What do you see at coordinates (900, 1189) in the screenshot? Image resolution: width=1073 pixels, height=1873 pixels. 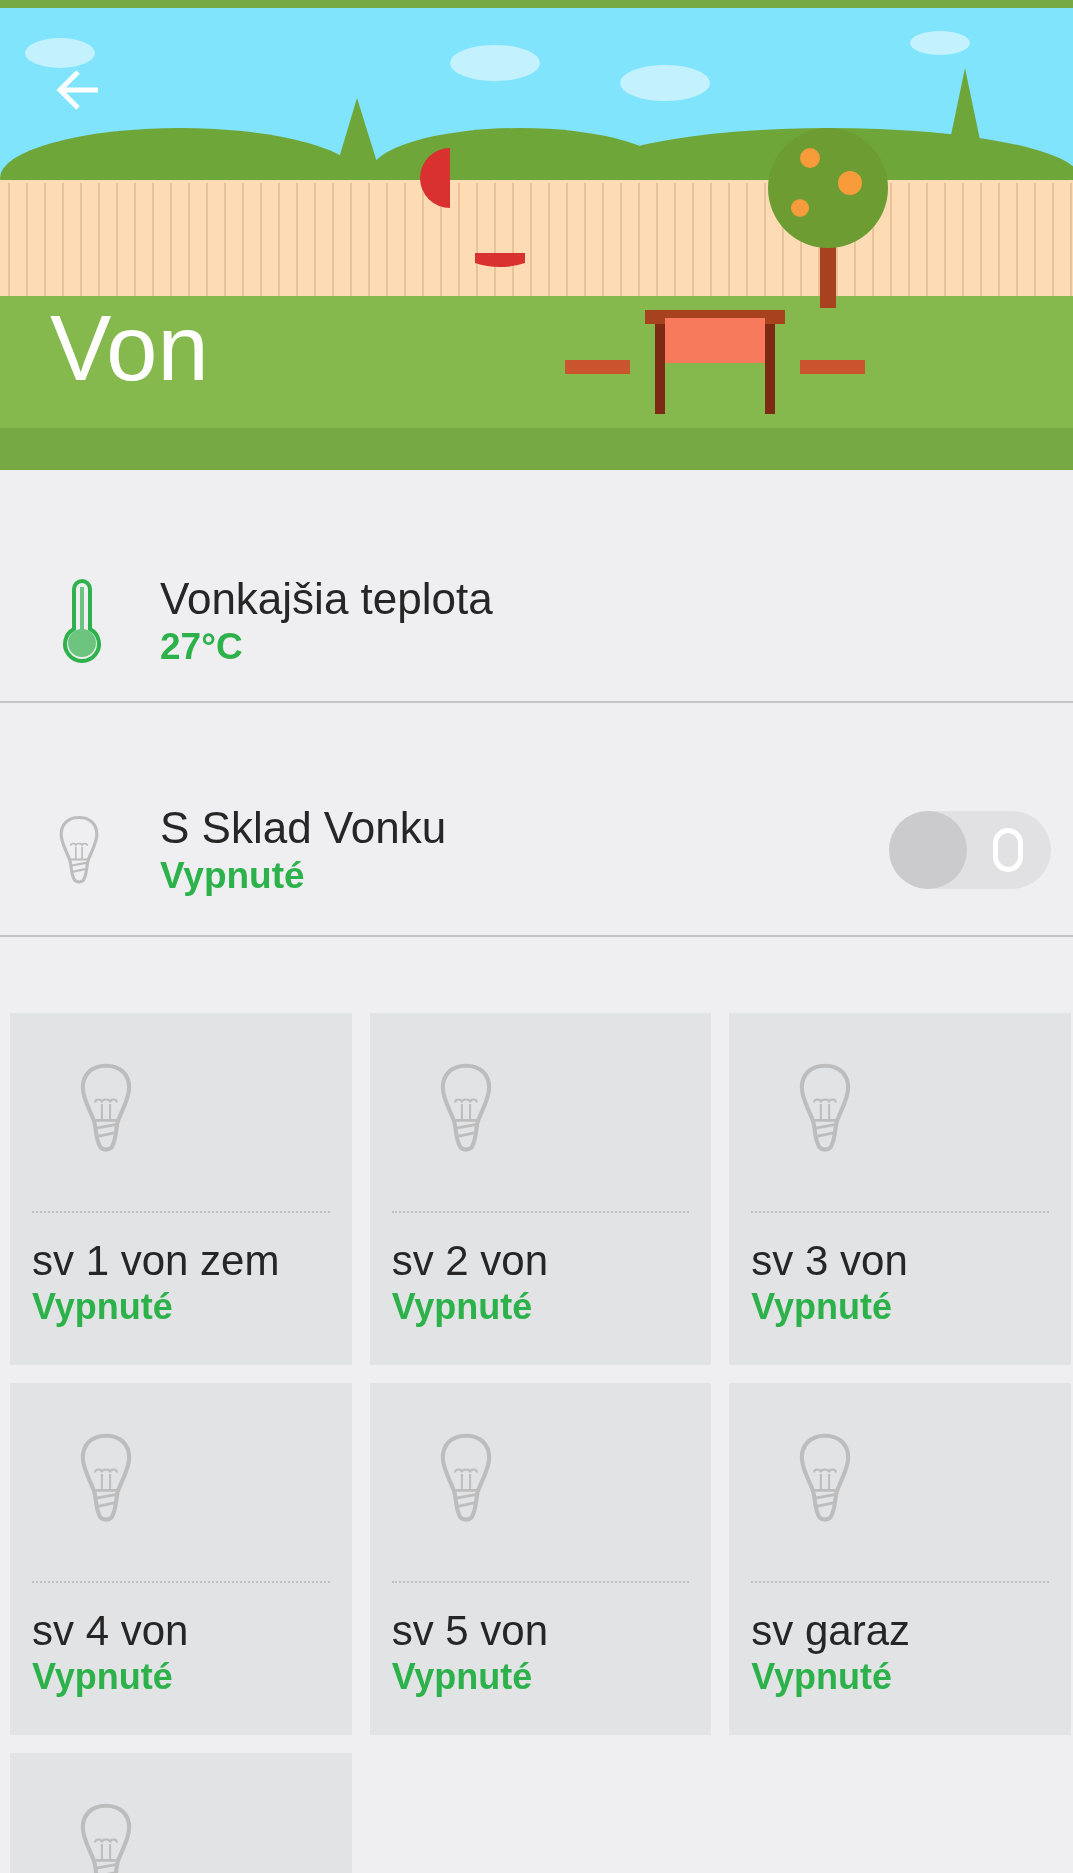 I see `device-tile: sv 3 von Vypnuté` at bounding box center [900, 1189].